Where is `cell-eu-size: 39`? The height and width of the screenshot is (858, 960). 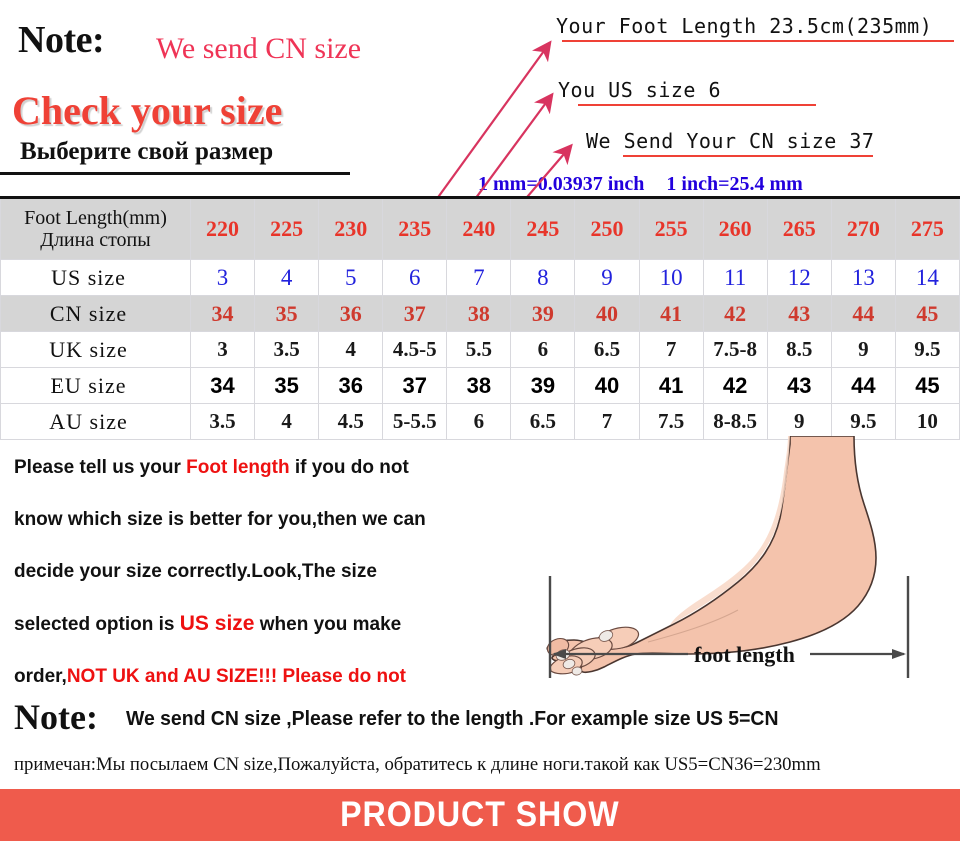 cell-eu-size: 39 is located at coordinates (543, 385).